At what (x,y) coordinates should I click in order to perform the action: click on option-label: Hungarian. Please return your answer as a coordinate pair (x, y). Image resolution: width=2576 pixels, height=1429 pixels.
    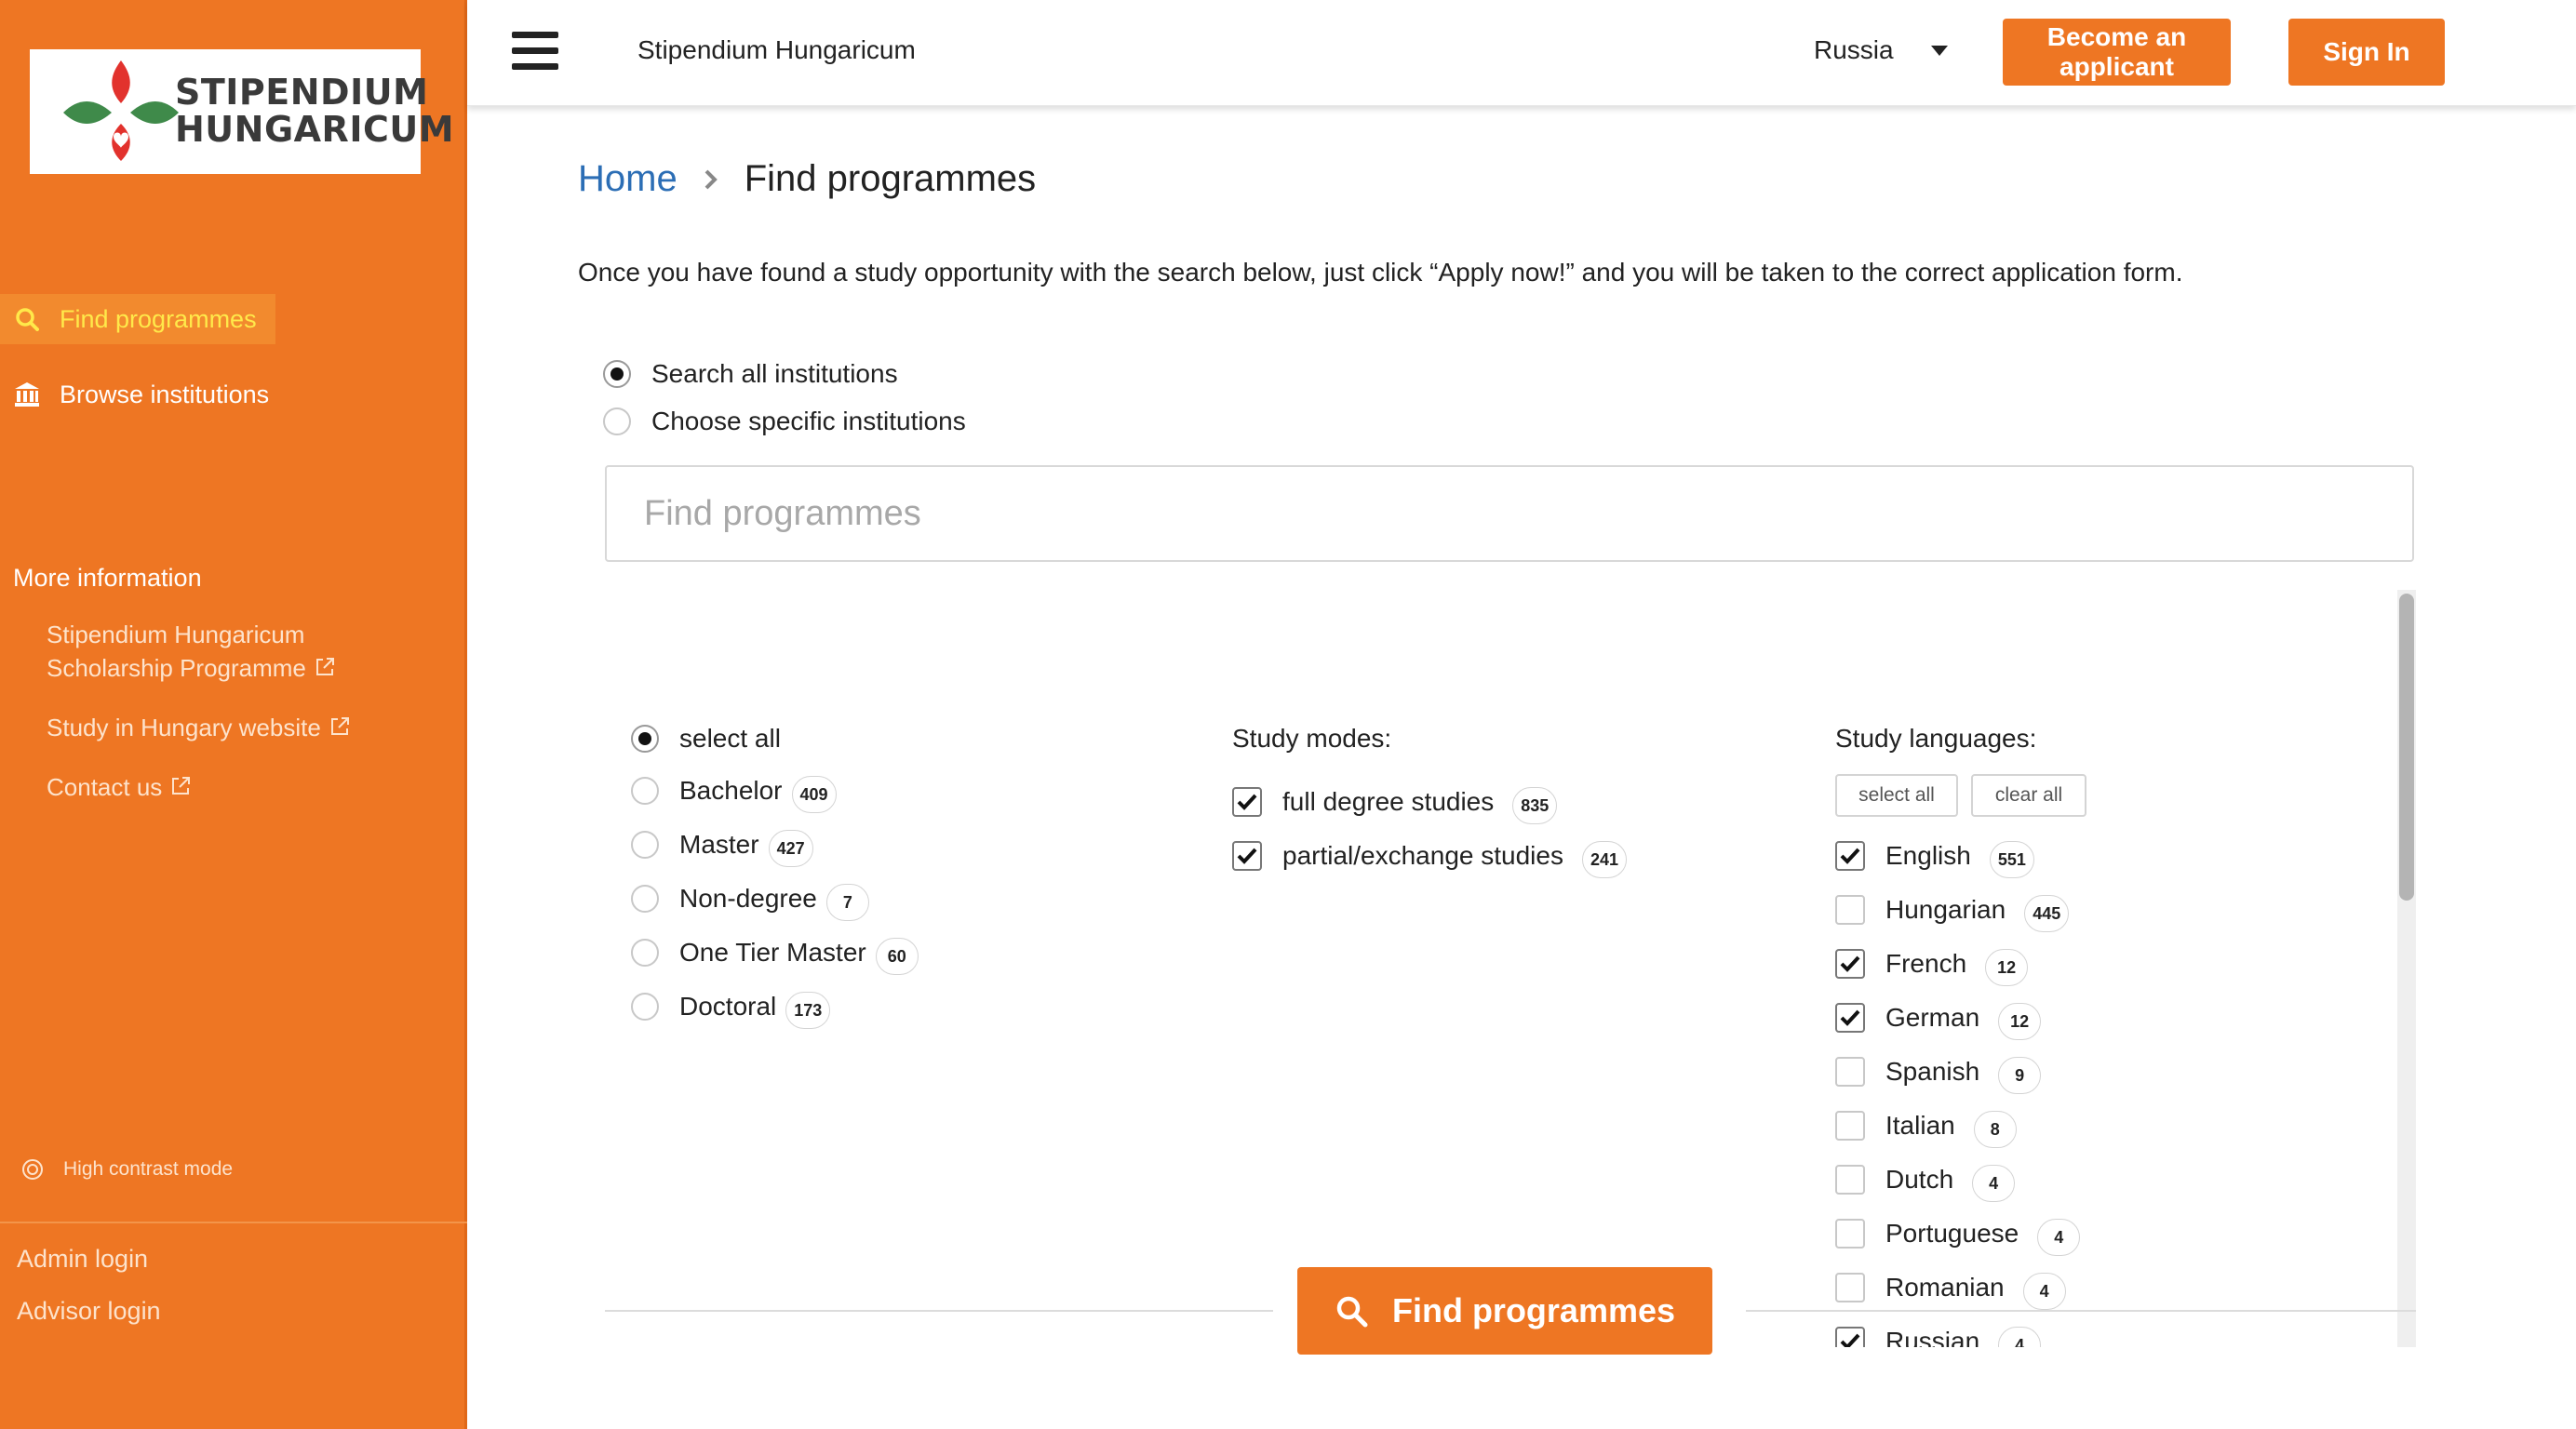
    Looking at the image, I should click on (1945, 909).